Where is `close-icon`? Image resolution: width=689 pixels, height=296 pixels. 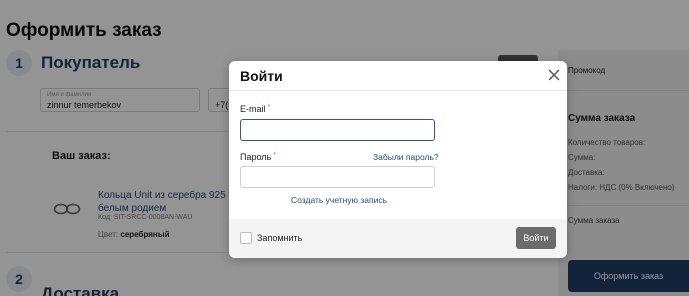
close-icon is located at coordinates (554, 75).